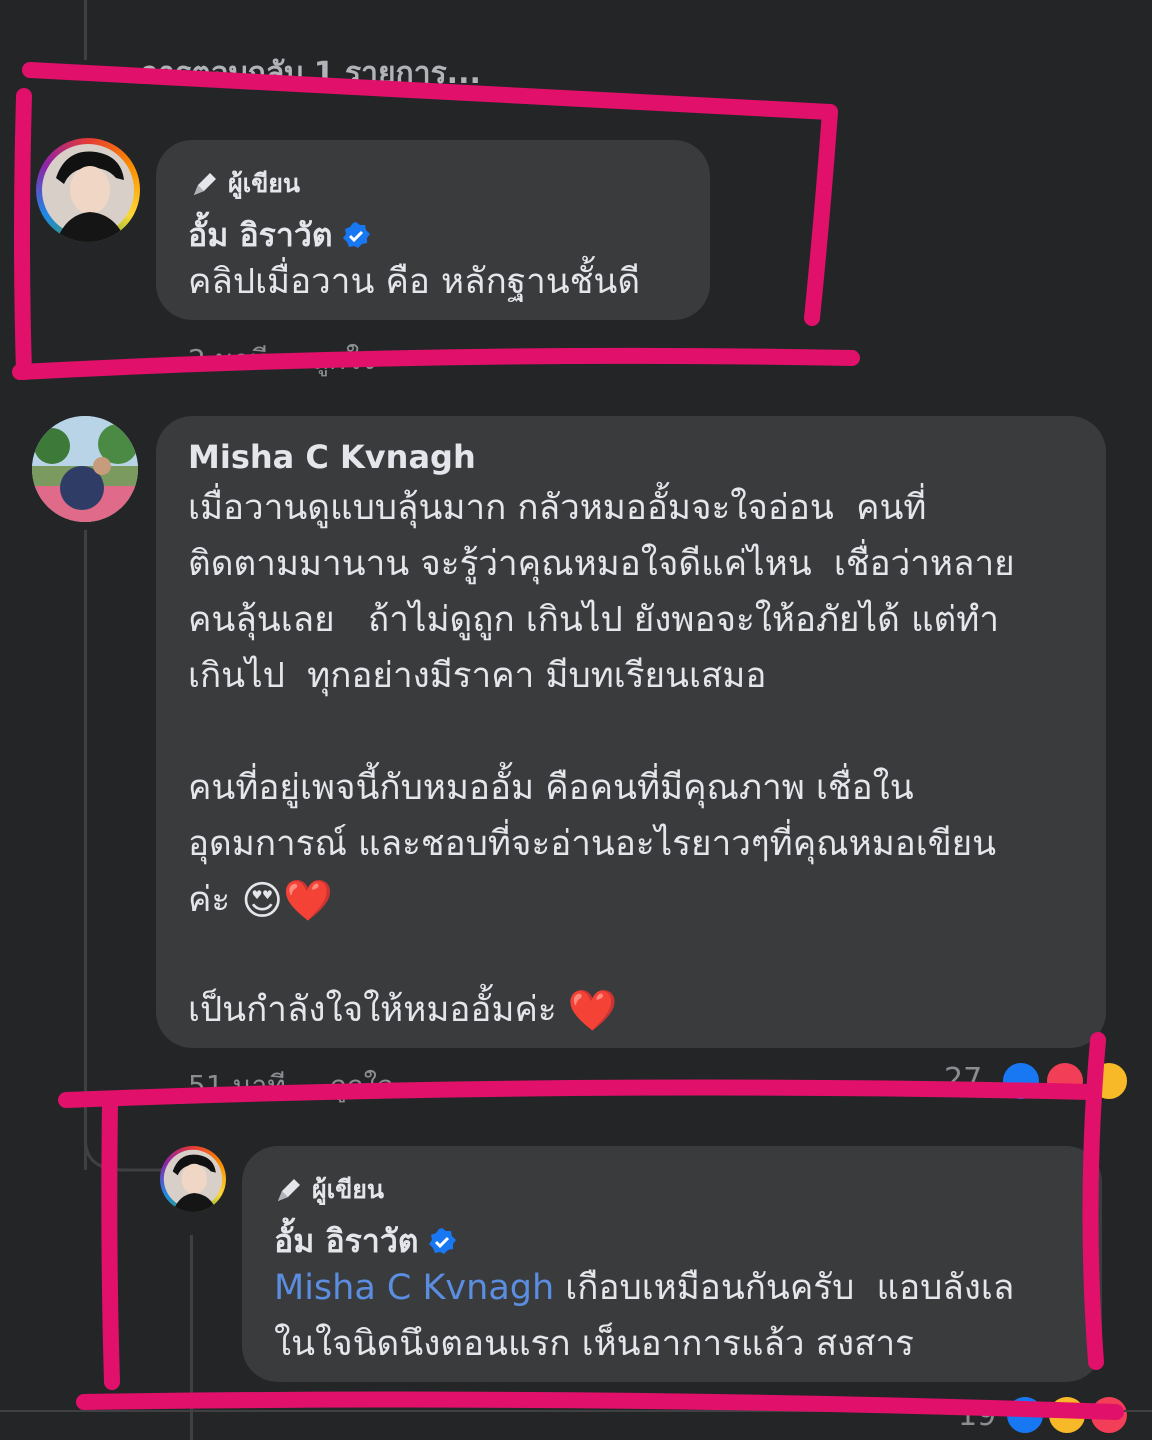  What do you see at coordinates (372, 1010) in the screenshot?
I see `comment-paragraph-text: เป็นกำลังใจให้หมออั้มค่ะ` at bounding box center [372, 1010].